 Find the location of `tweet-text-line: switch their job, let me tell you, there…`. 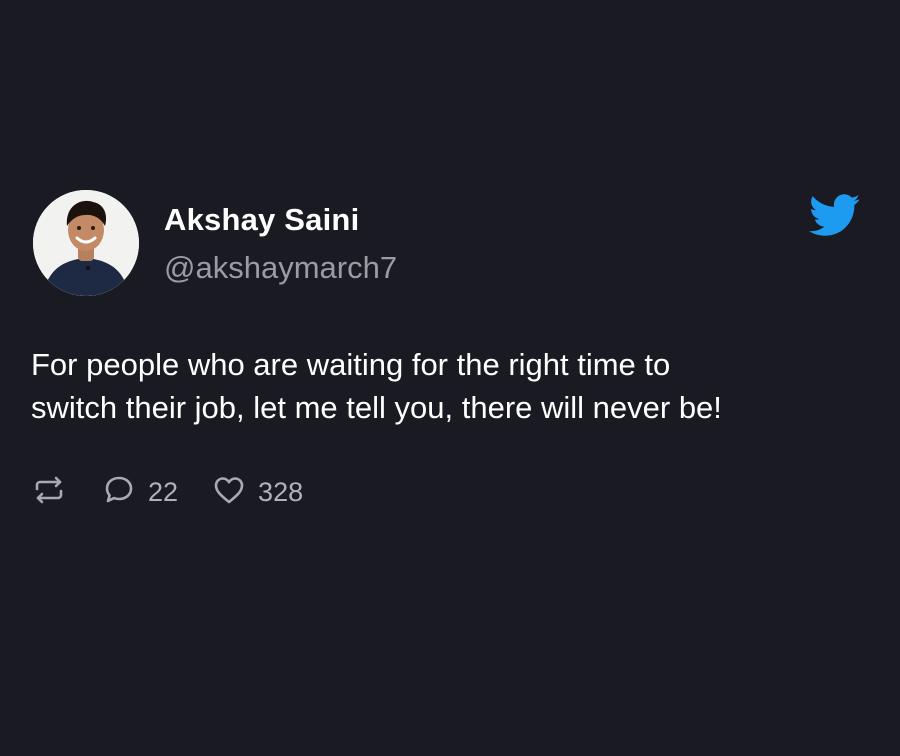

tweet-text-line: switch their job, let me tell you, there… is located at coordinates (376, 407).